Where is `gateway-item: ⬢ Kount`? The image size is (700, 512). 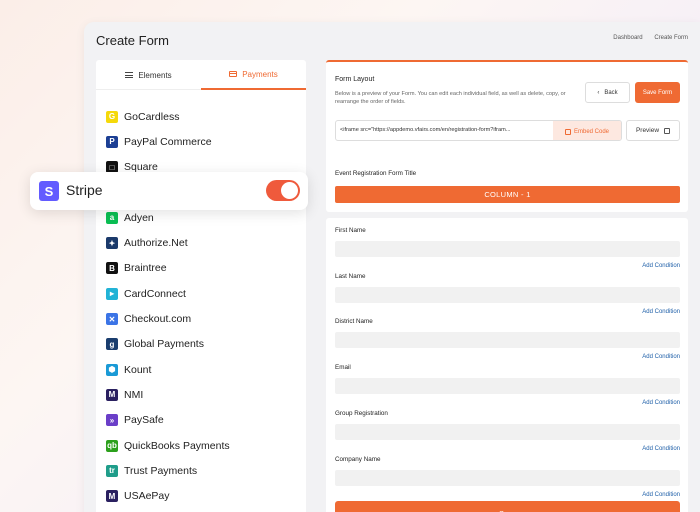
gateway-item: ⬢ Kount is located at coordinates (203, 369).